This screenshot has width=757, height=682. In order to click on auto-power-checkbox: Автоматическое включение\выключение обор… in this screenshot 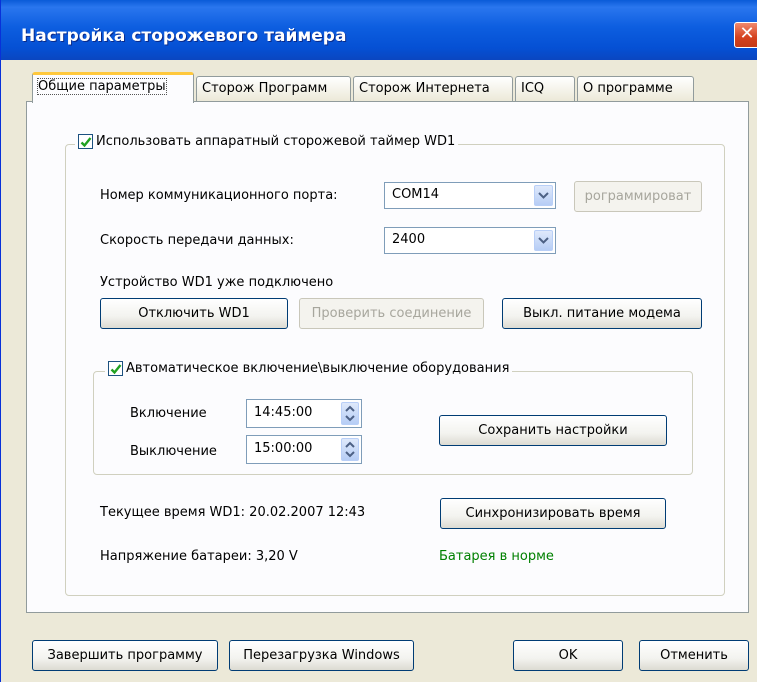, I will do `click(309, 368)`.